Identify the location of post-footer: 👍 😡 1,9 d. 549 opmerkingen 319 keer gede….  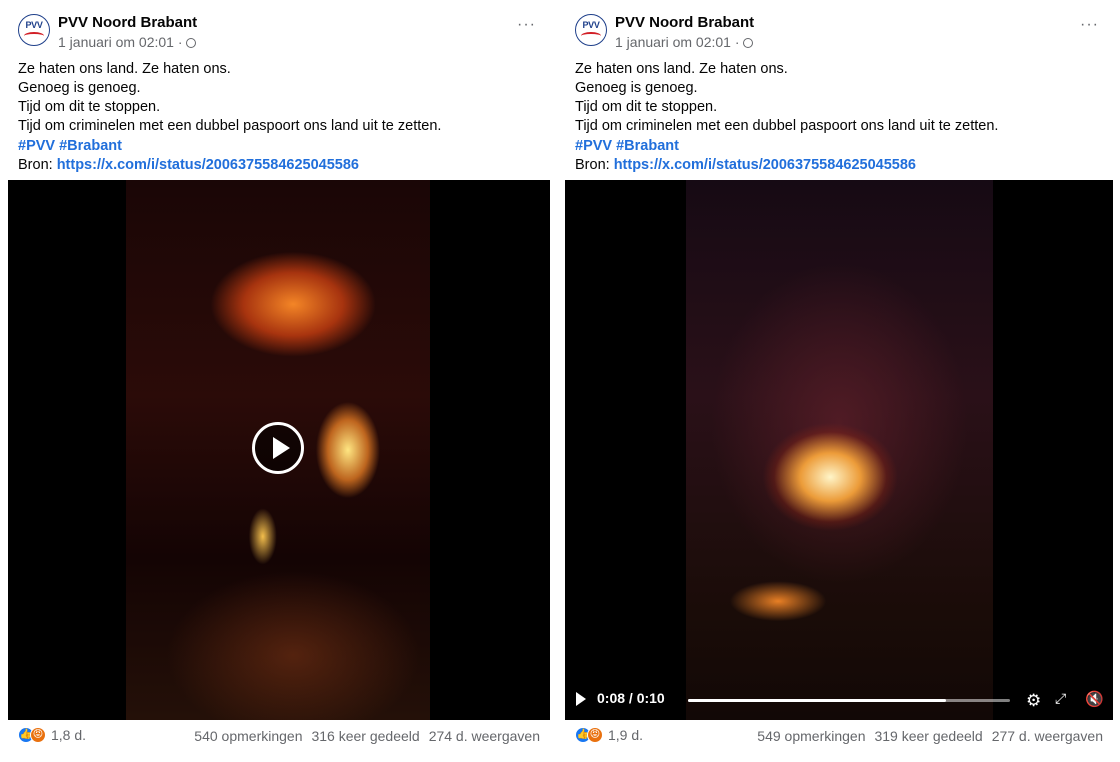
(839, 737).